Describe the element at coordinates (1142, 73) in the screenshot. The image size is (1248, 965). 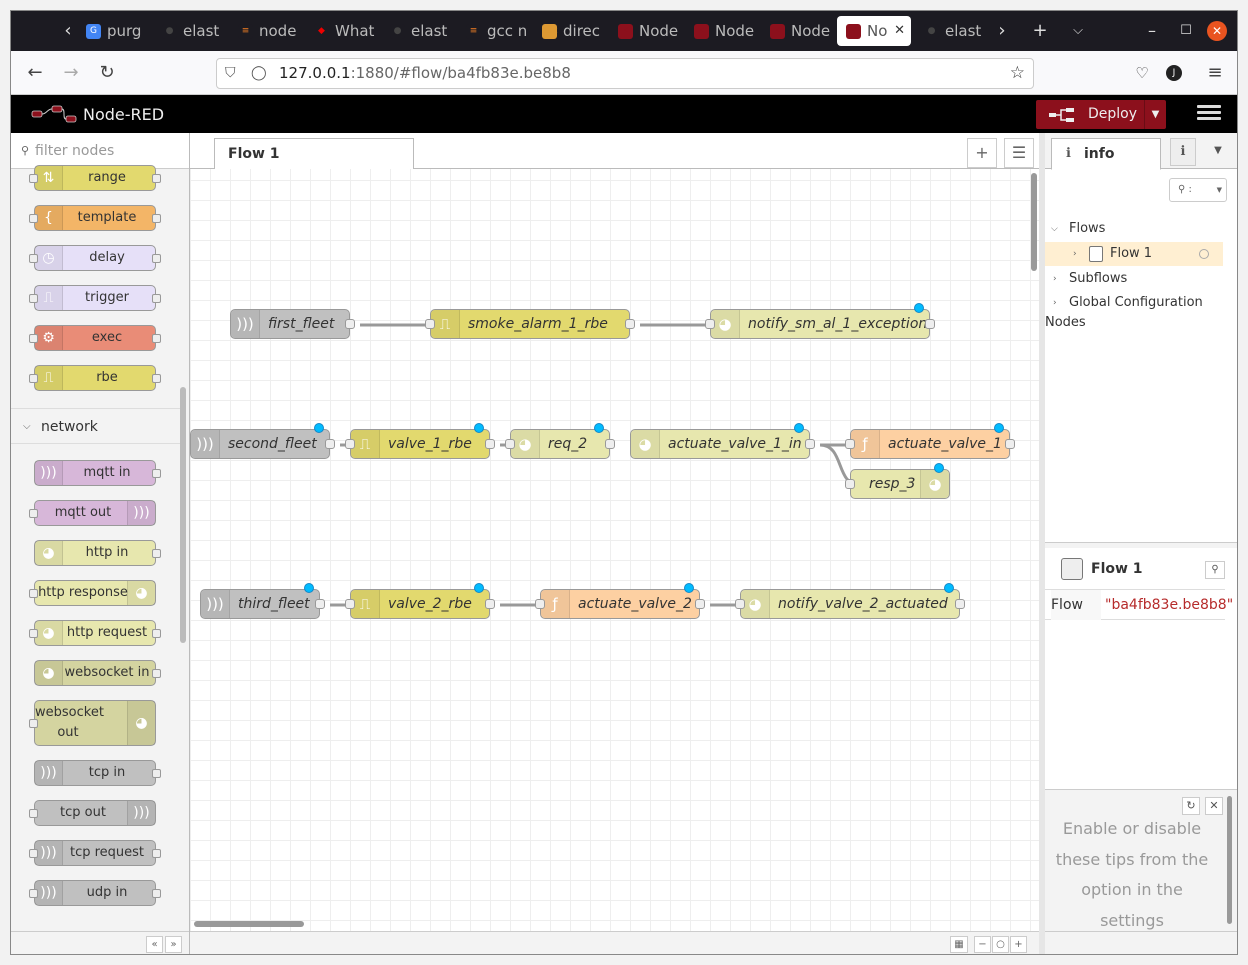
I see `pocket-icon: ♡` at that location.